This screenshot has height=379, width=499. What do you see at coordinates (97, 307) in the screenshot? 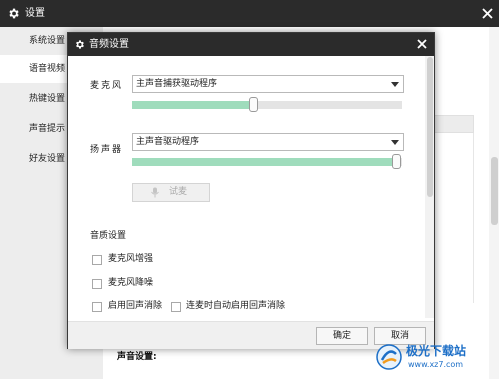
I see `echo-cancel-checkbox` at bounding box center [97, 307].